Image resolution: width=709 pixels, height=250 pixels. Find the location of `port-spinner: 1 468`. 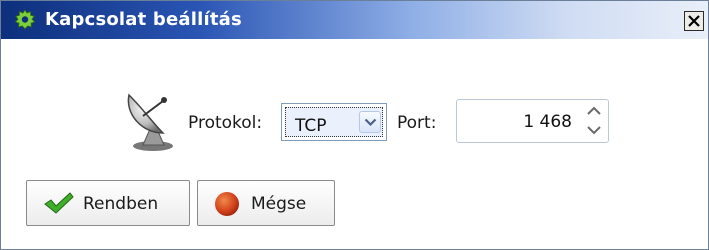

port-spinner: 1 468 is located at coordinates (532, 121).